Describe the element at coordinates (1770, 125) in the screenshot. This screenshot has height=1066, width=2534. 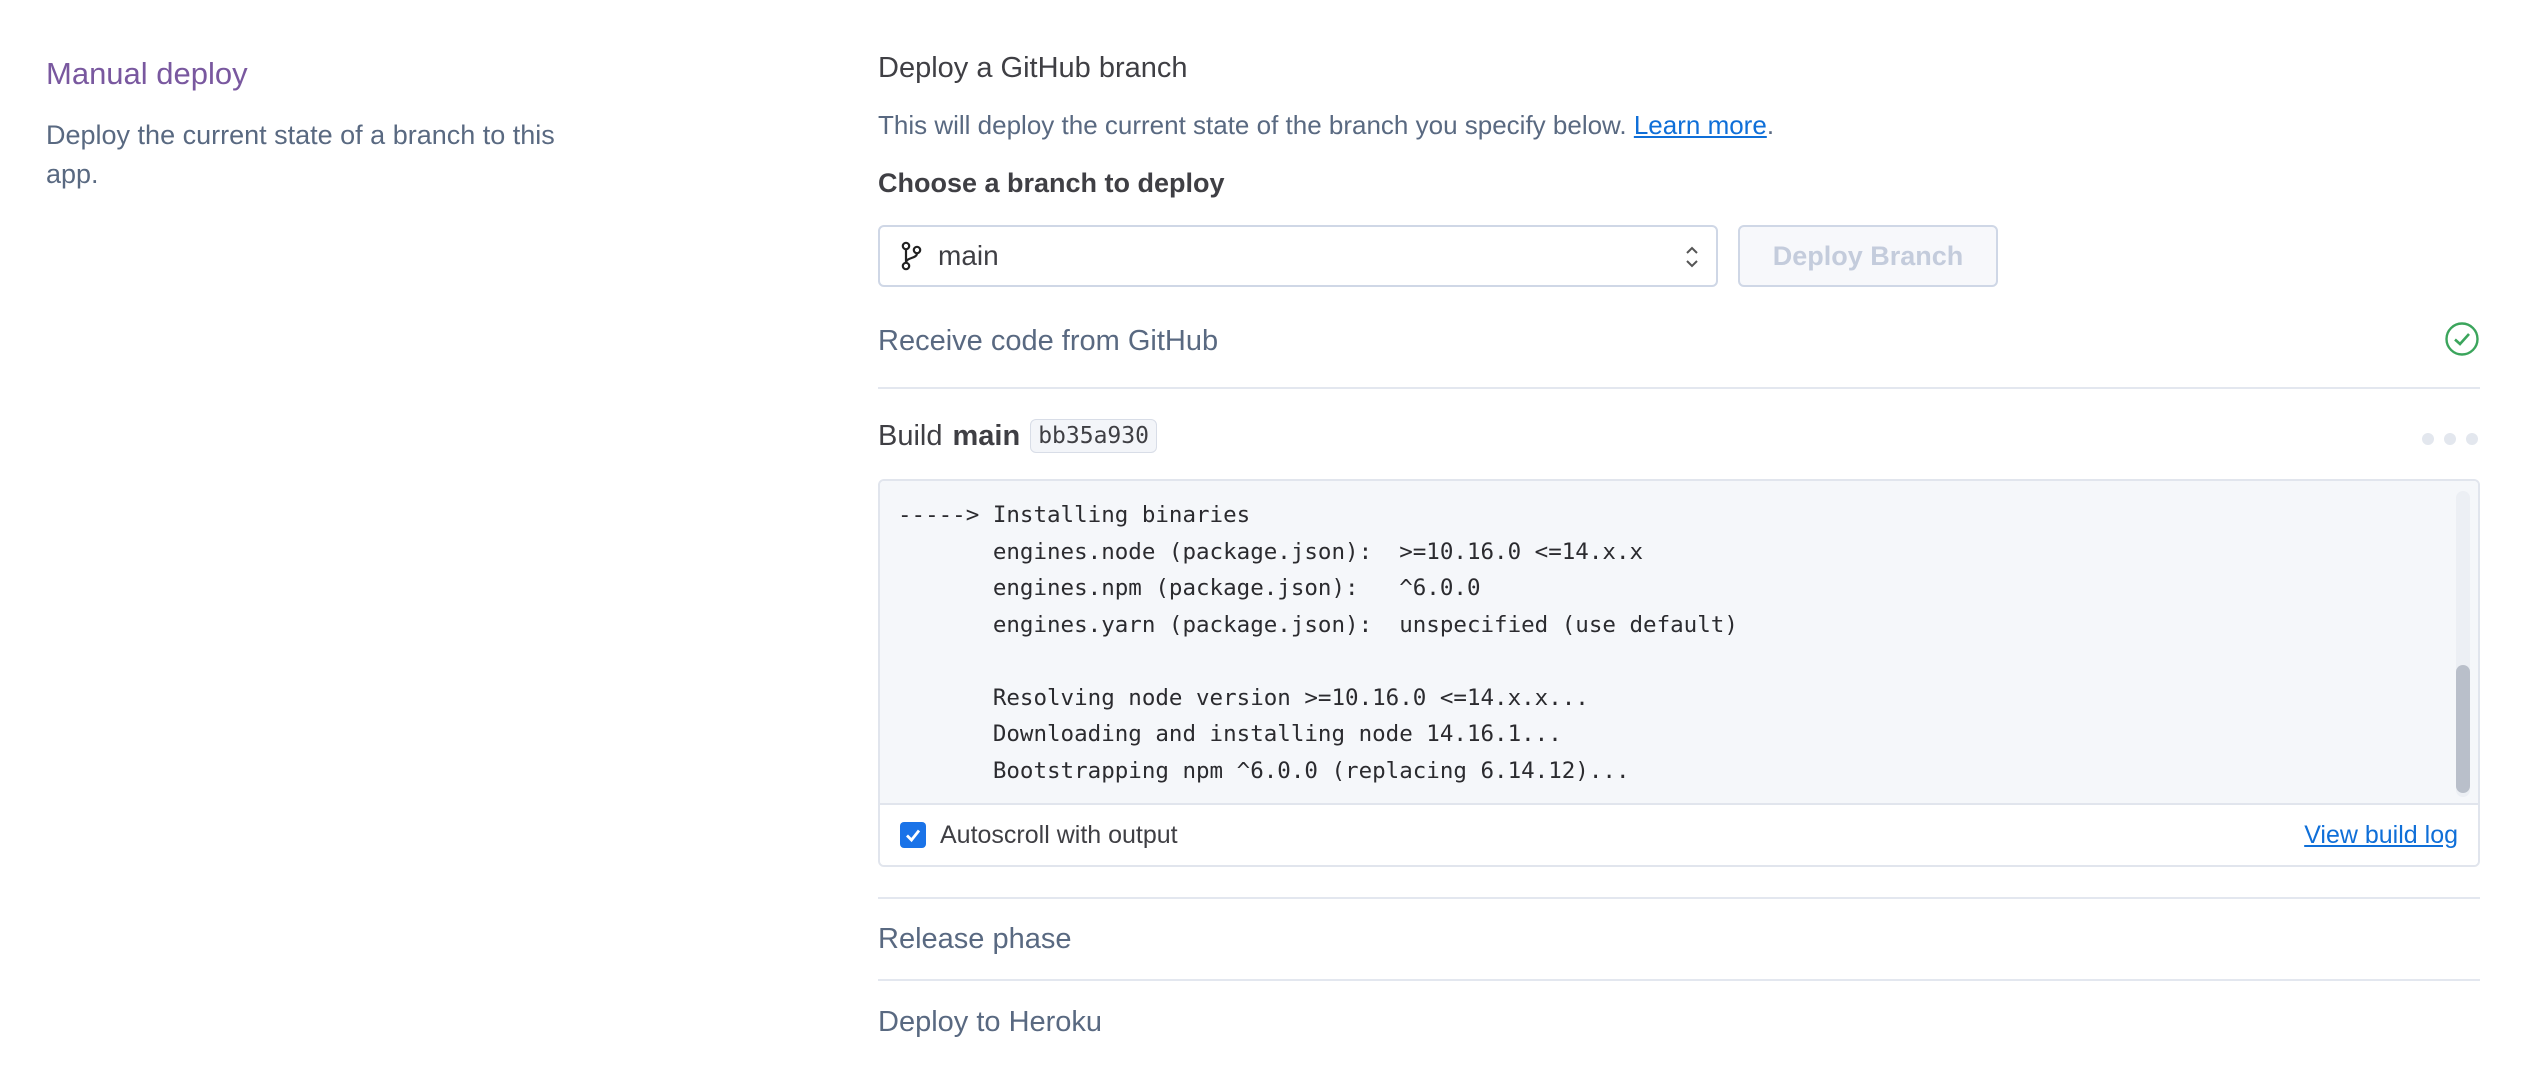
I see `deploy-info-suffix: .` at that location.